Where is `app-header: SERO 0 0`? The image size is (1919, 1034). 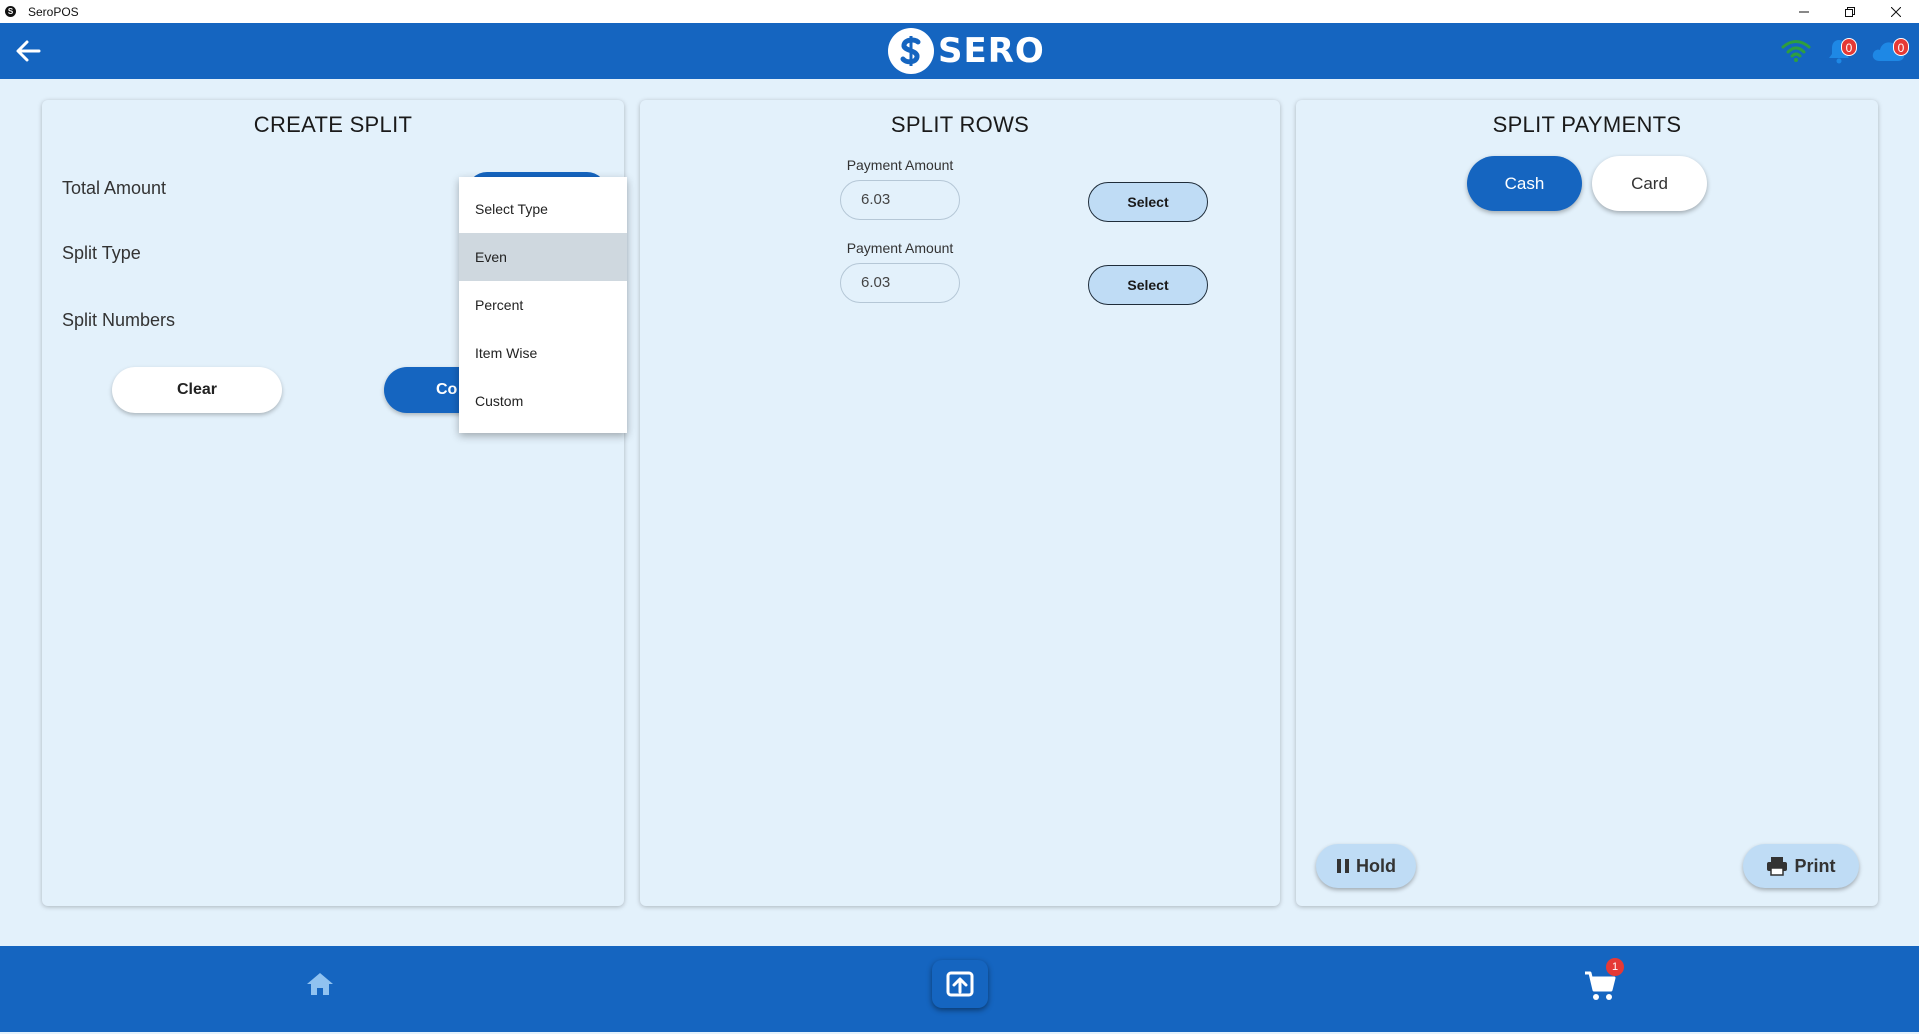
app-header: SERO 0 0 is located at coordinates (959, 51).